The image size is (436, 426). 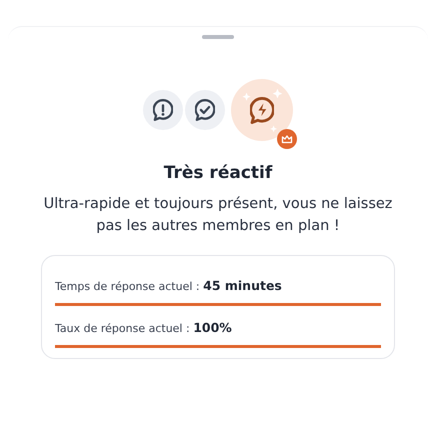 I want to click on crown-icon, so click(x=287, y=139).